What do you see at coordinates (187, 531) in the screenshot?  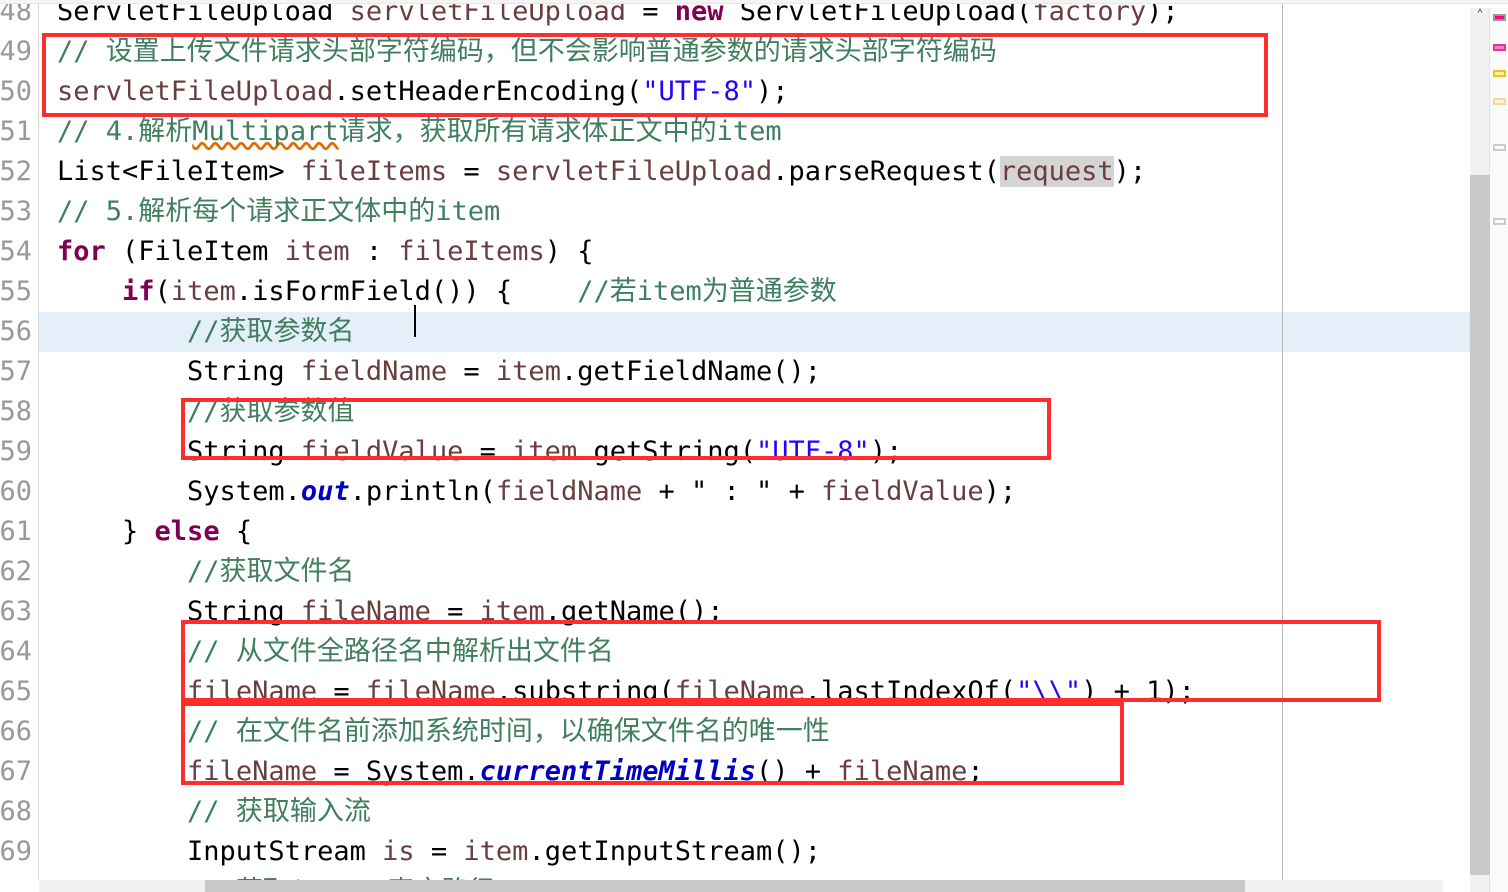 I see `code-token: else` at bounding box center [187, 531].